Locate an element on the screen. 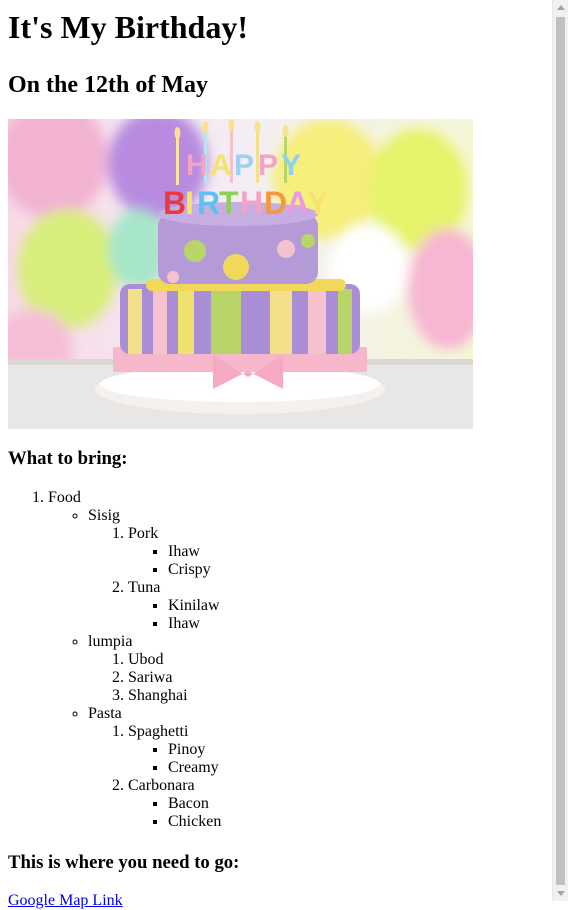 The width and height of the screenshot is (568, 910). list-item-lumpia: lumpia Ubod Sariwa Shanghai is located at coordinates (318, 669).